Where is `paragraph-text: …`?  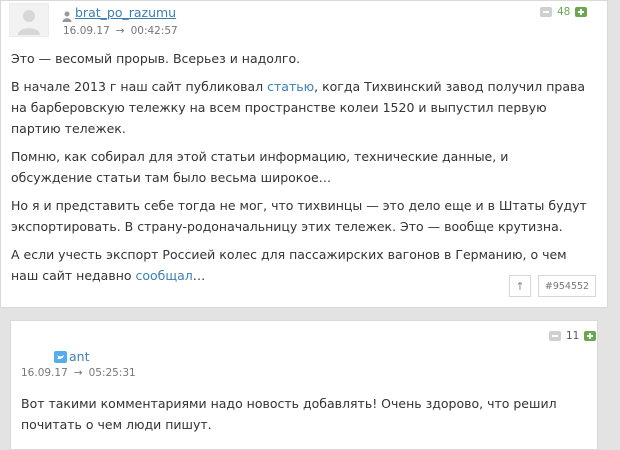
paragraph-text: … is located at coordinates (199, 275).